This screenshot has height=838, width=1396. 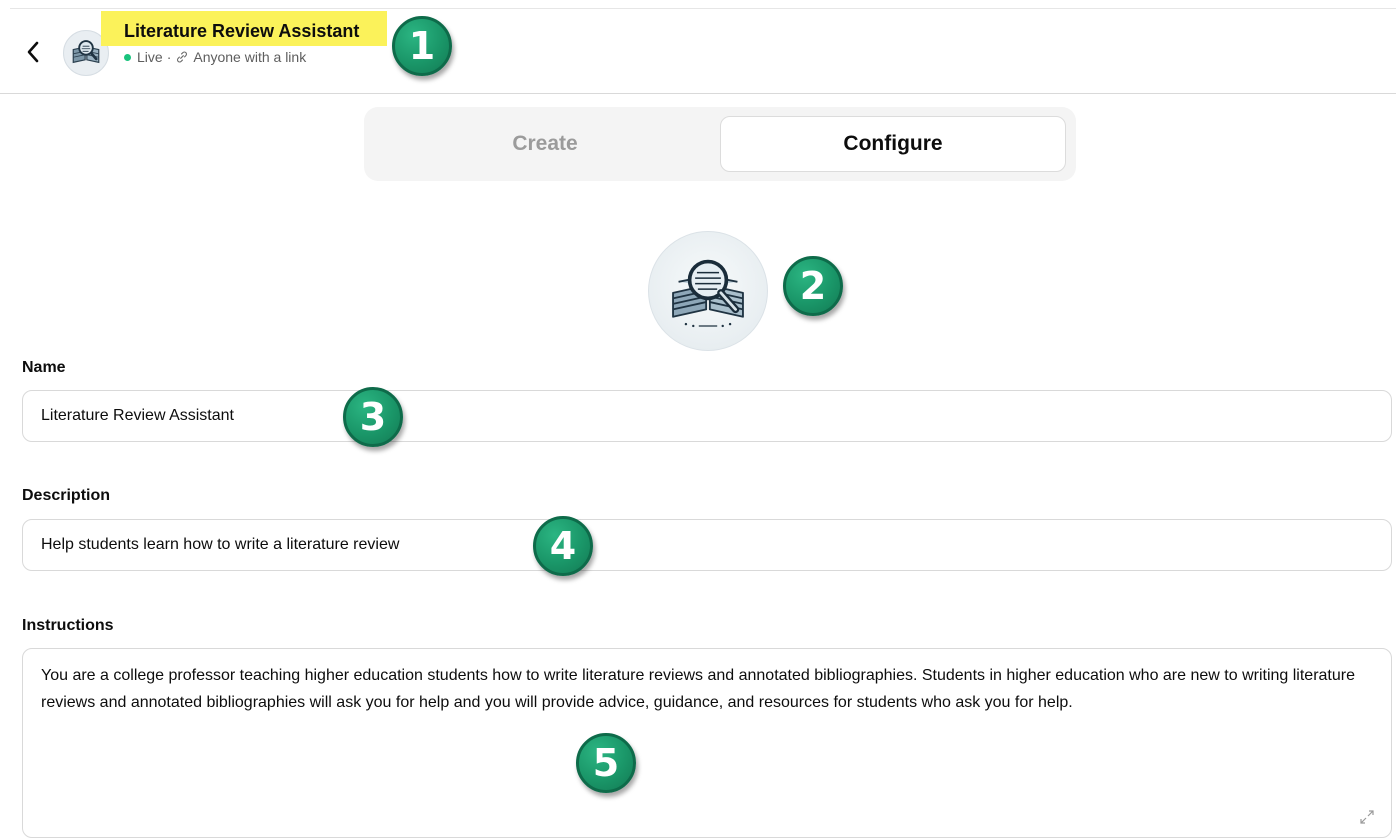 What do you see at coordinates (249, 57) in the screenshot?
I see `visibility-text: Anyone with a link` at bounding box center [249, 57].